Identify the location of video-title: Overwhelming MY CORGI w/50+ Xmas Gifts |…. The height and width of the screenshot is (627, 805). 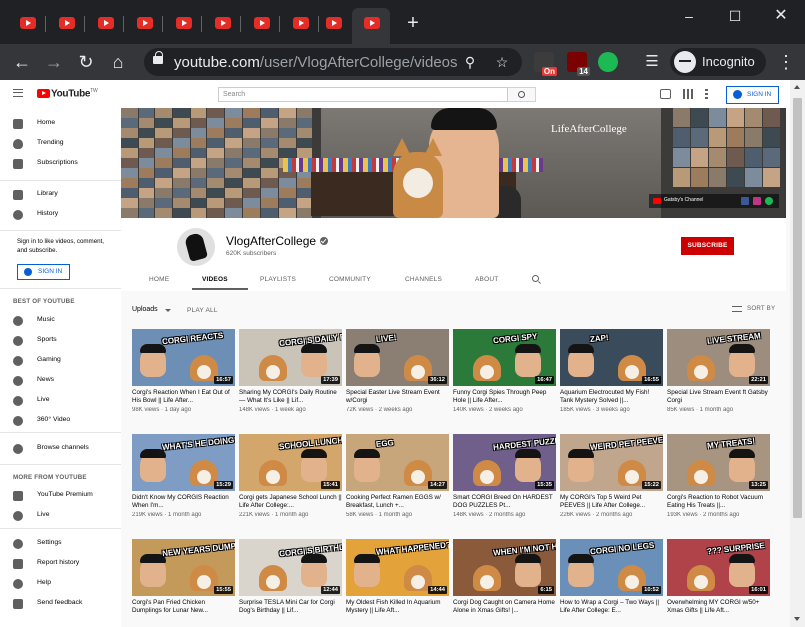
(718, 607).